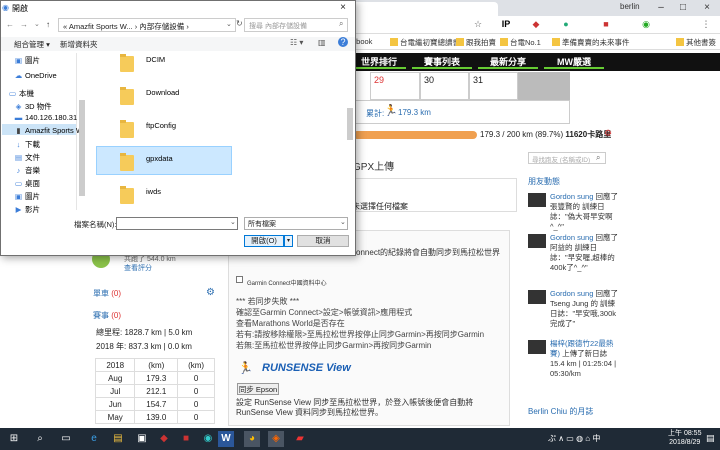  I want to click on back-icon: ←, so click(10, 24).